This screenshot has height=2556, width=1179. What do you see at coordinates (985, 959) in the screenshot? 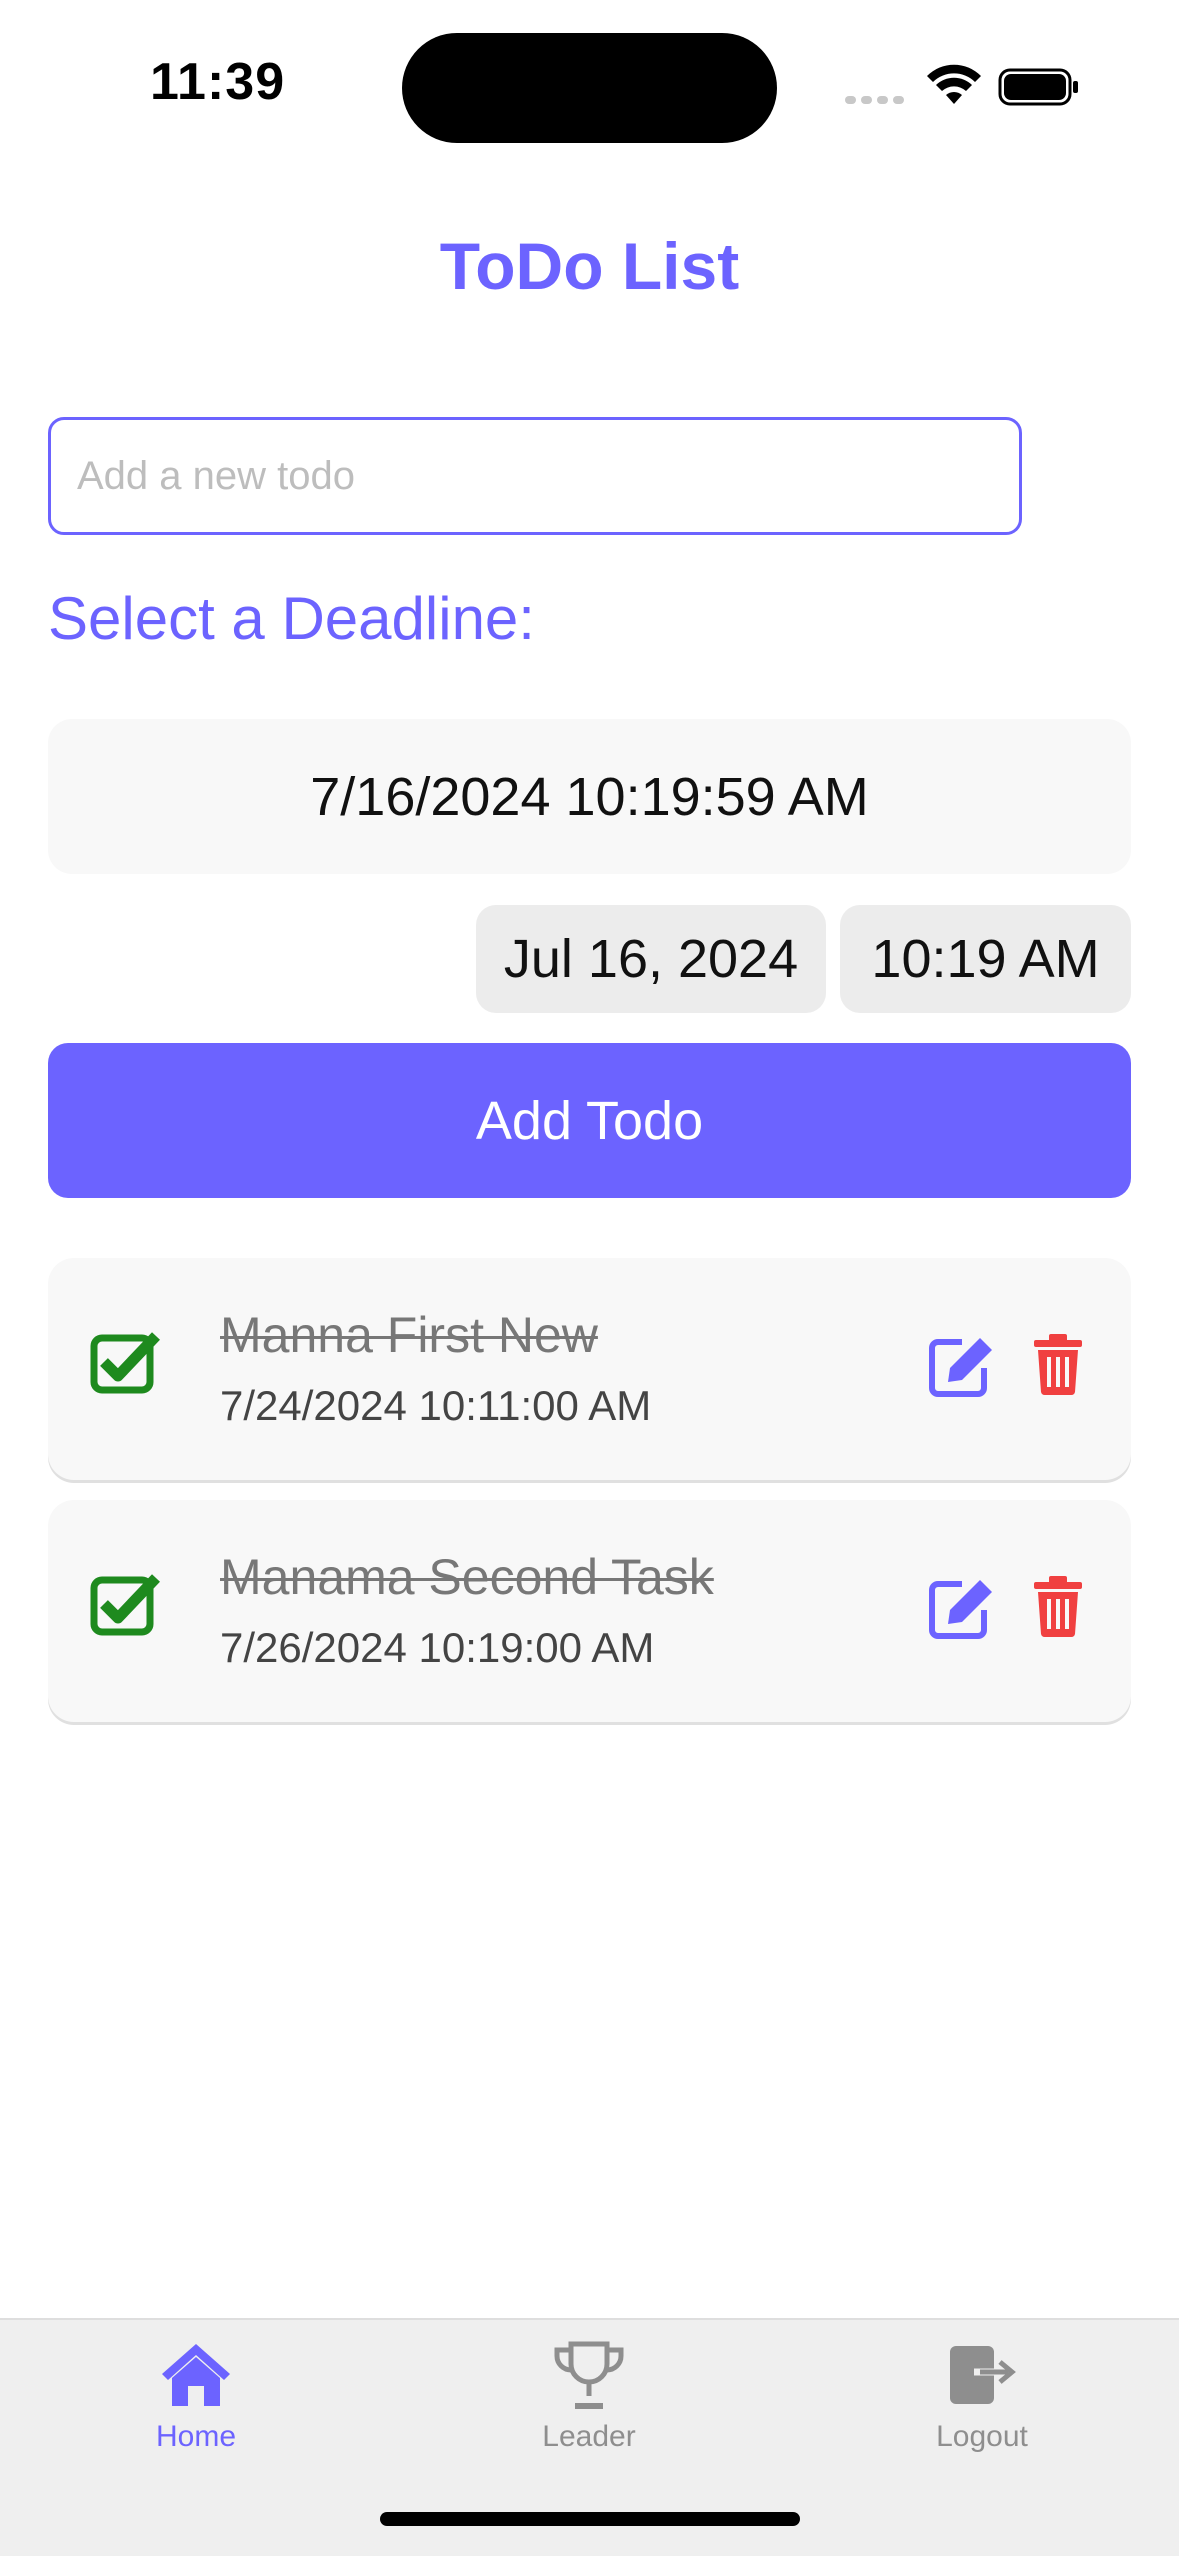
I see `time-picker: 10:19 AM` at bounding box center [985, 959].